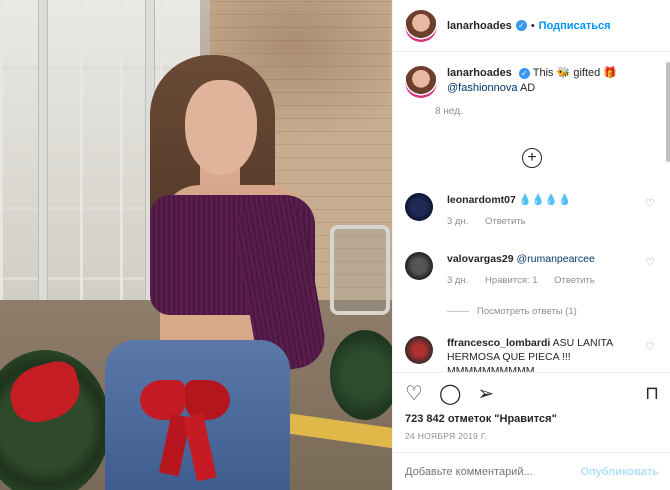 This screenshot has height=490, width=670. What do you see at coordinates (482, 88) in the screenshot?
I see `caption-mention-link: @fashionnova` at bounding box center [482, 88].